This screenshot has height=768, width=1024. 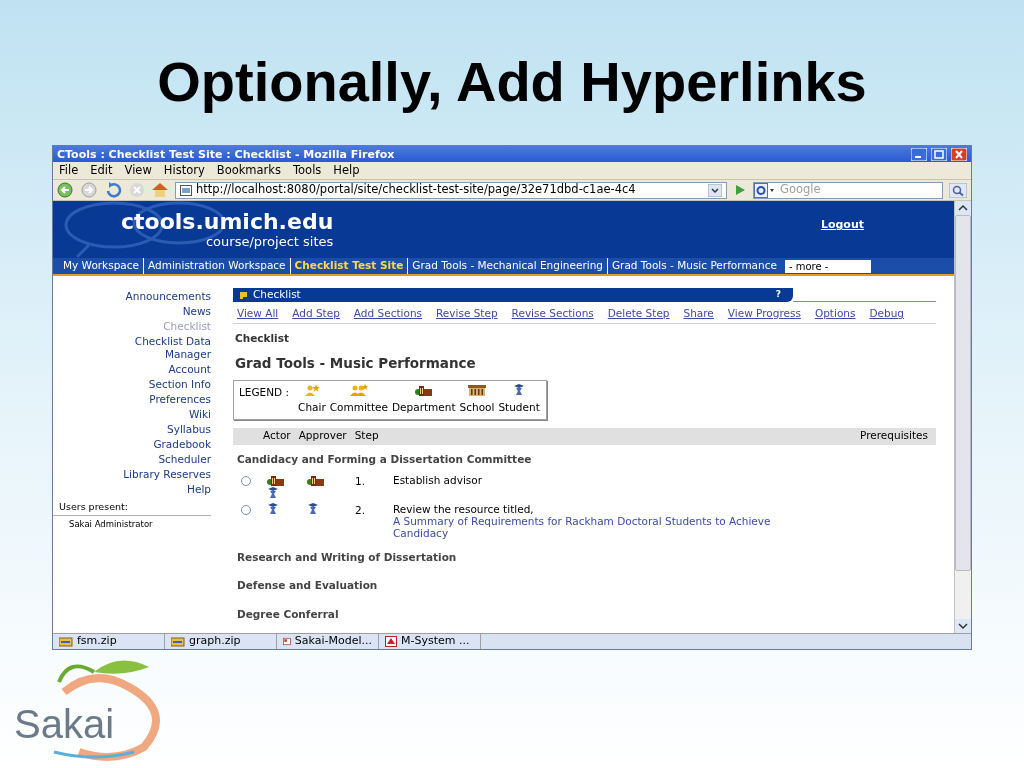 I want to click on users-present-label: Users present:, so click(x=132, y=508).